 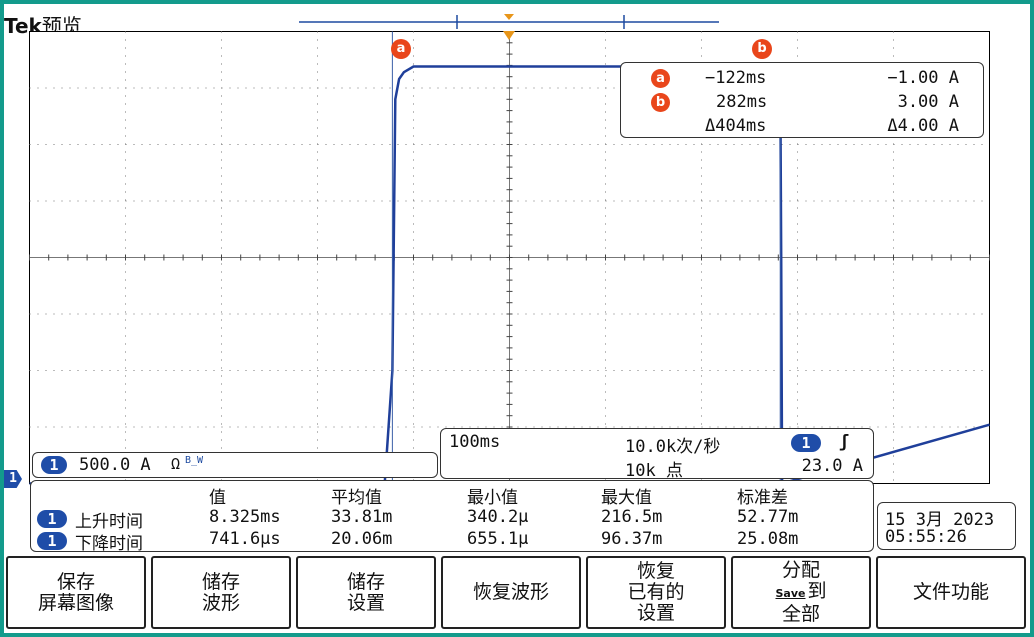 What do you see at coordinates (923, 78) in the screenshot?
I see `cursor-a-value: −1.00 A` at bounding box center [923, 78].